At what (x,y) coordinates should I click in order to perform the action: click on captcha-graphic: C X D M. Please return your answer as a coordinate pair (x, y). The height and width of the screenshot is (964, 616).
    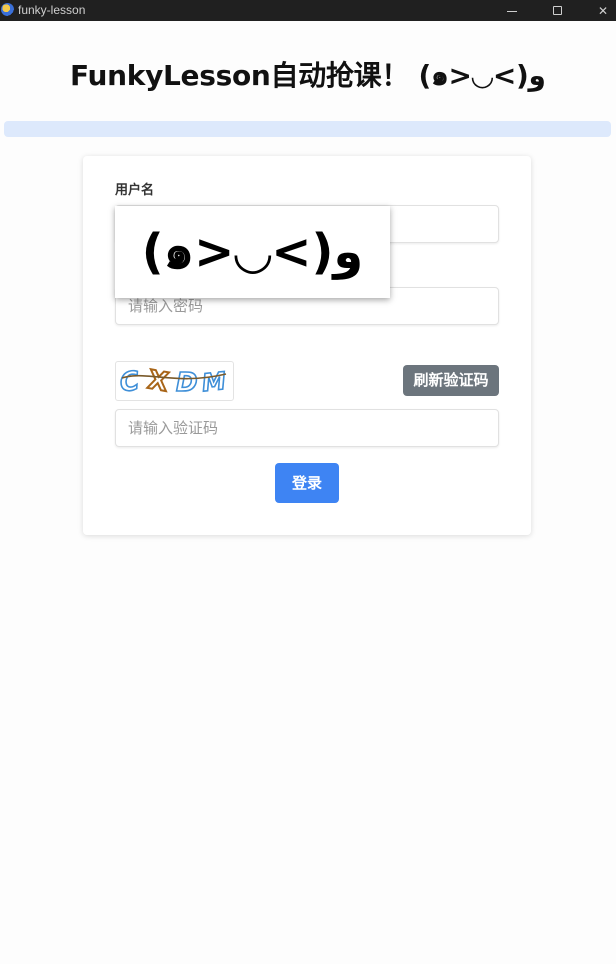
    Looking at the image, I should click on (172, 381).